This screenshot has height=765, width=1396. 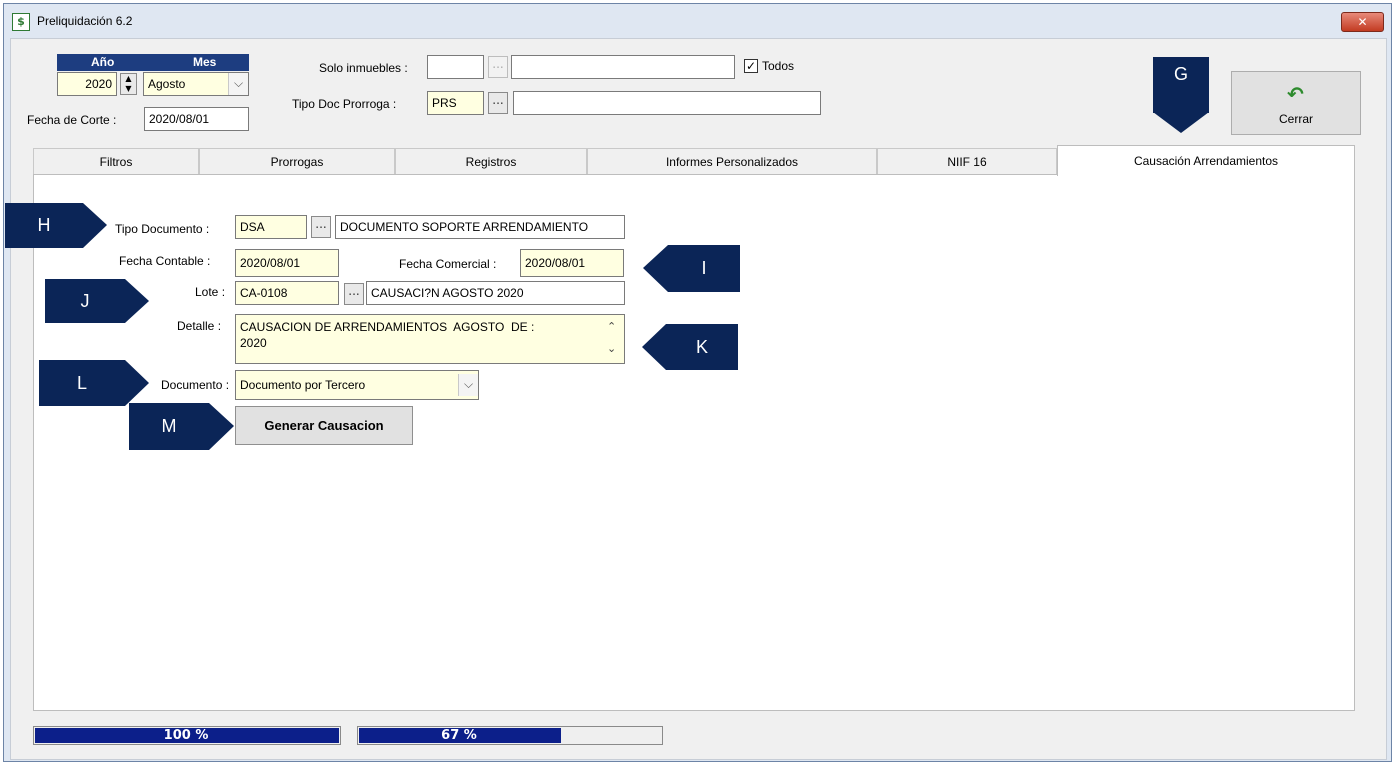 I want to click on year-label: Año, so click(x=103, y=62).